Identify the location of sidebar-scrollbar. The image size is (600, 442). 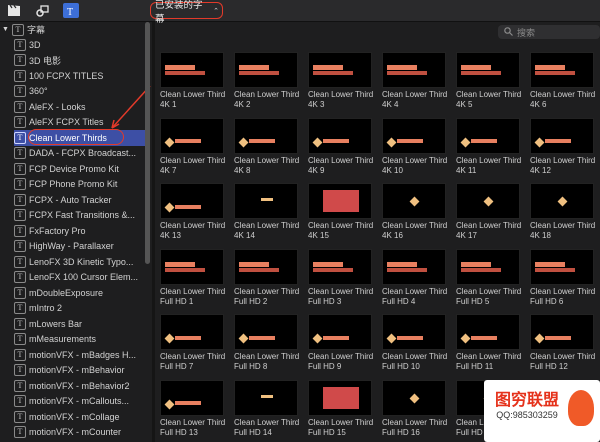
(147, 143).